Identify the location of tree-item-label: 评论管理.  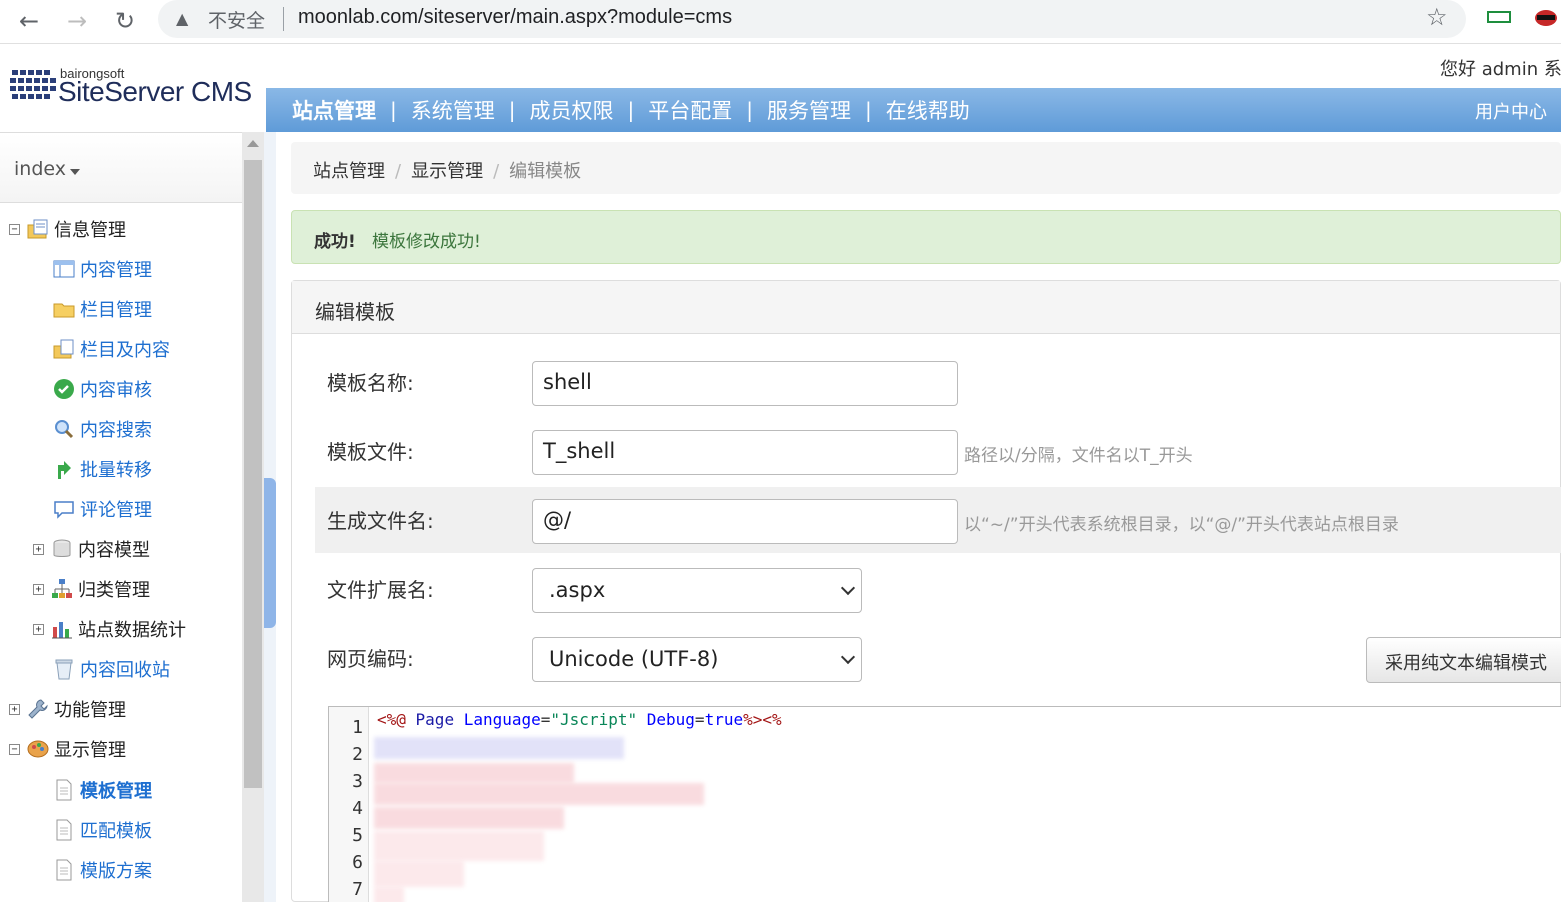
(116, 509).